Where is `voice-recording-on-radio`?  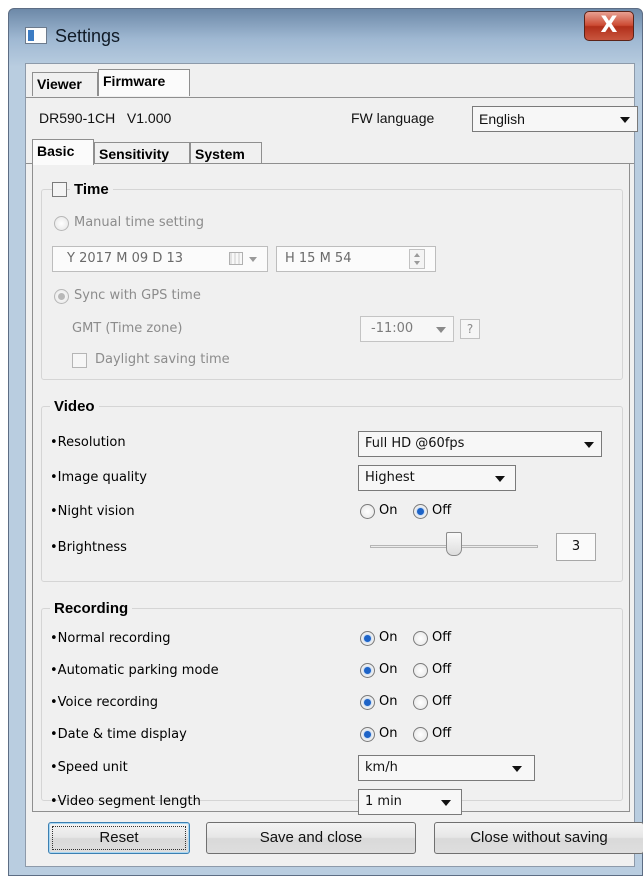 voice-recording-on-radio is located at coordinates (367, 702).